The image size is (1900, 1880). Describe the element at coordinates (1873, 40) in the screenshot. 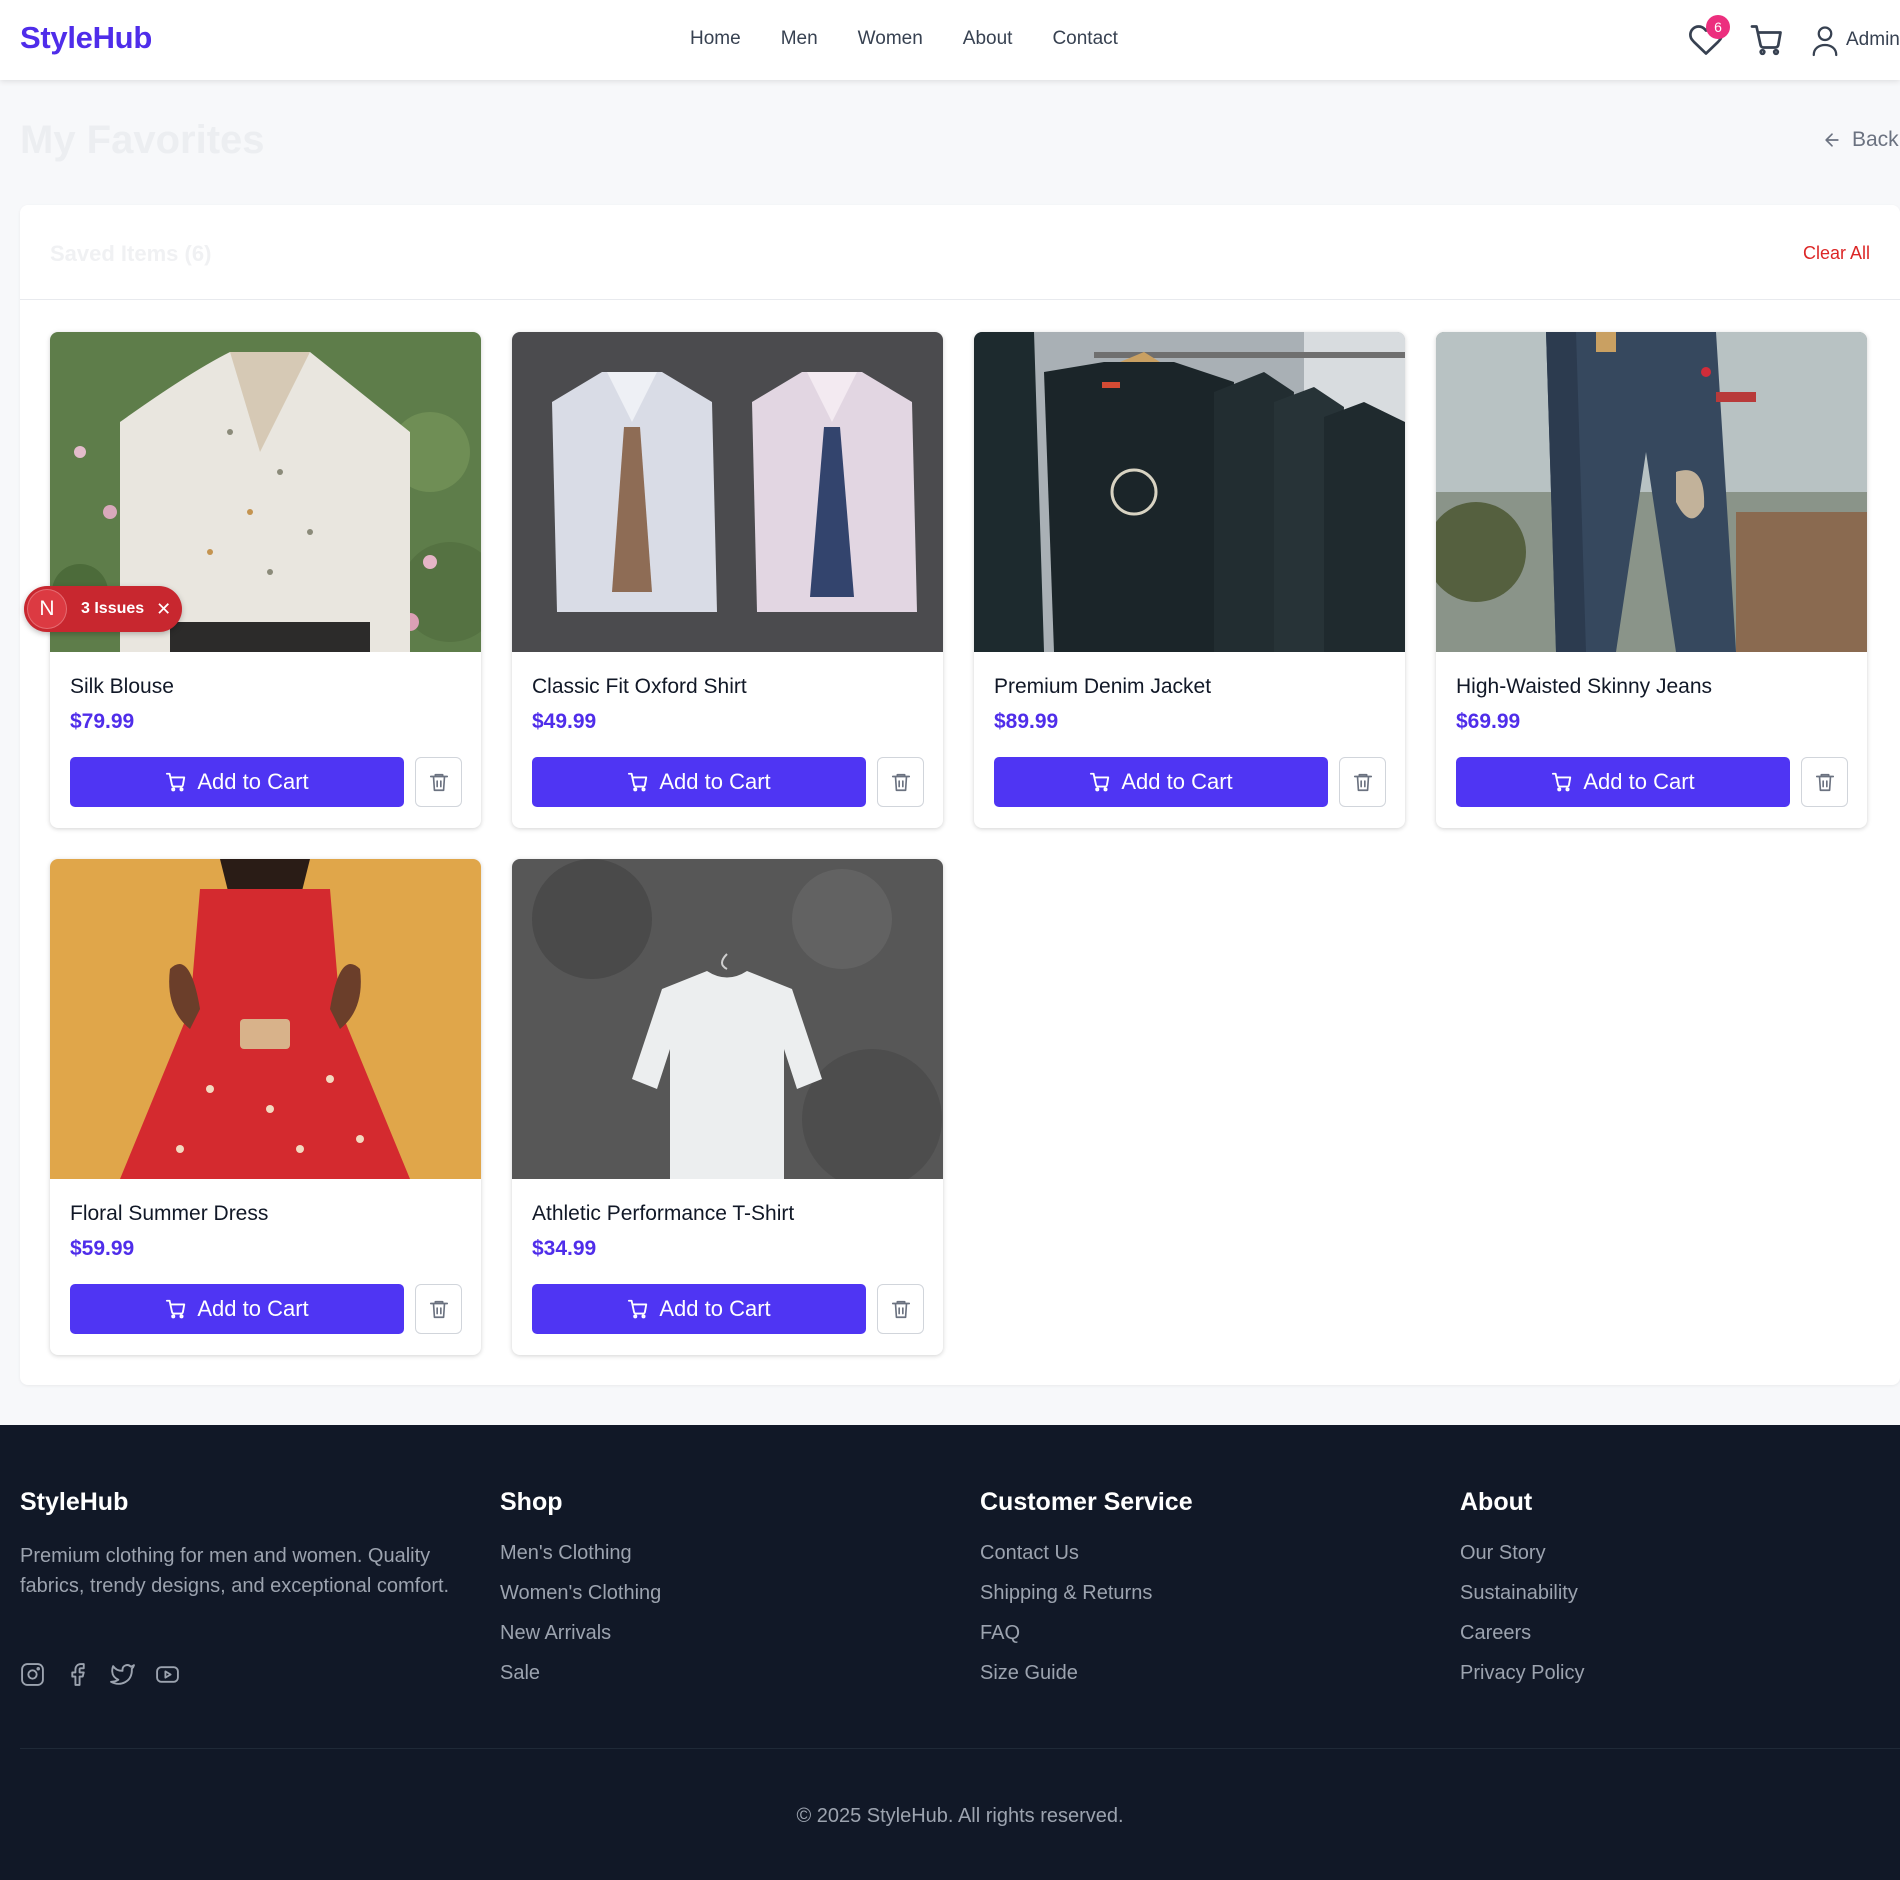

I see `user-label: Admin` at that location.